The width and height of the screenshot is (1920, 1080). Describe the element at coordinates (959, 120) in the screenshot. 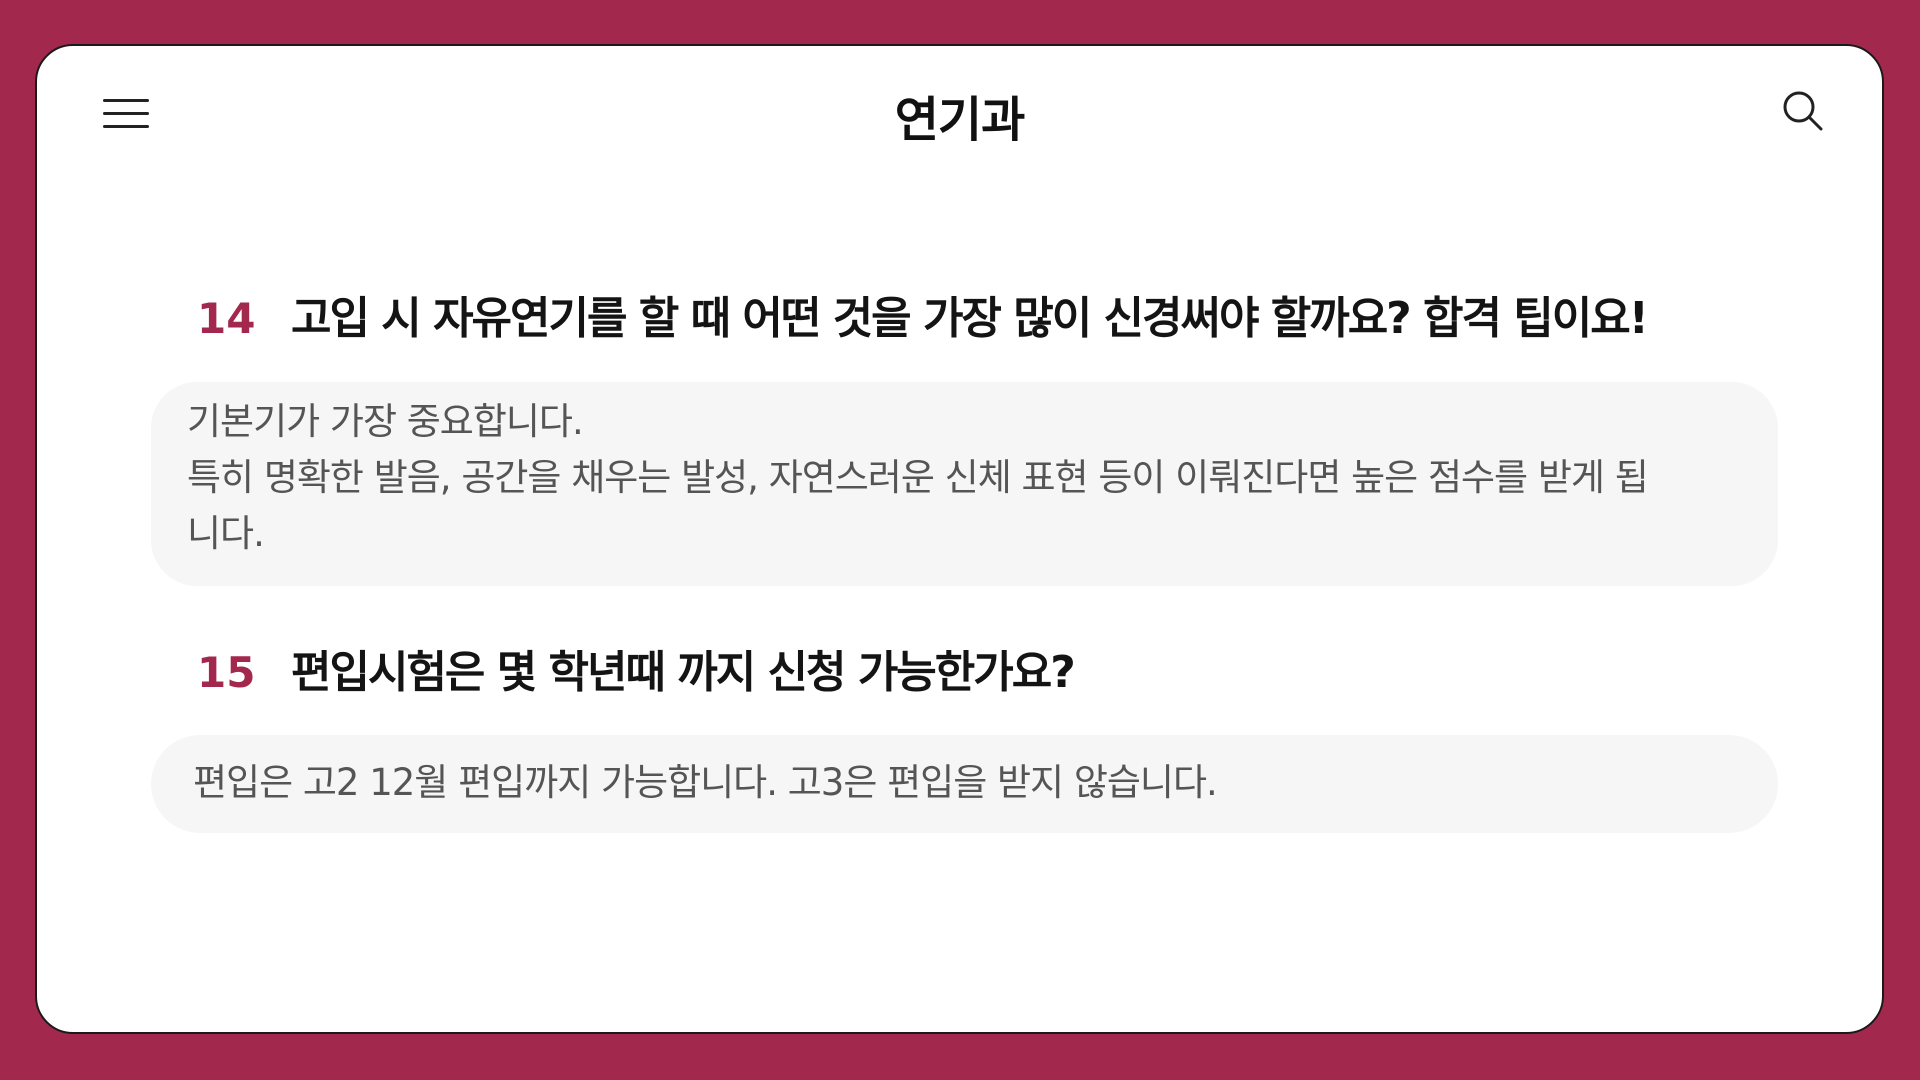

I see `page-title: 연기과` at that location.